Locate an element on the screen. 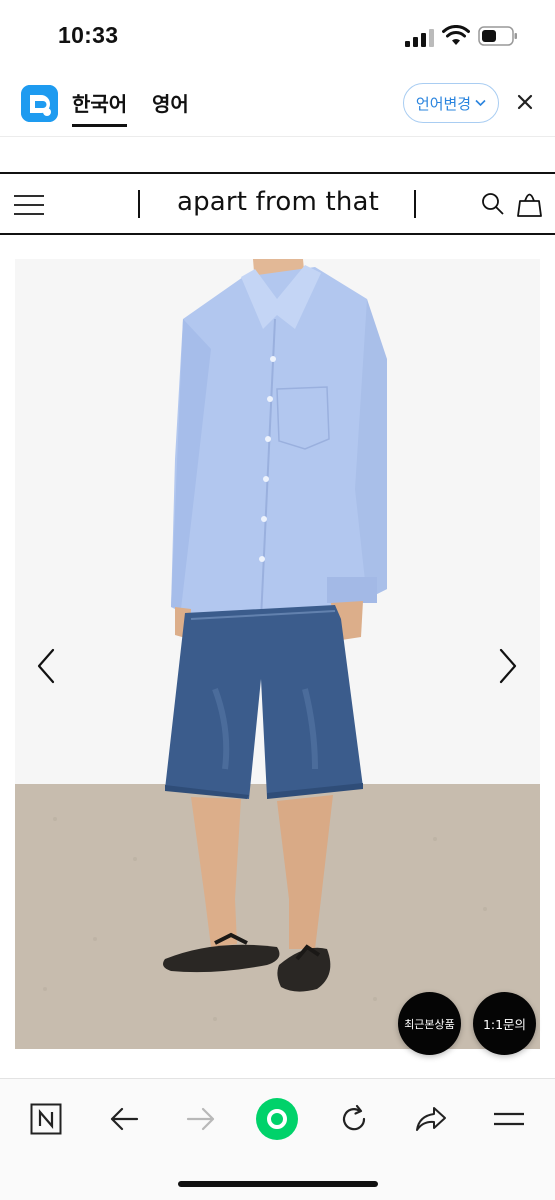 The width and height of the screenshot is (555, 1200). recently-viewed-button: 최근본상품 is located at coordinates (429, 1023).